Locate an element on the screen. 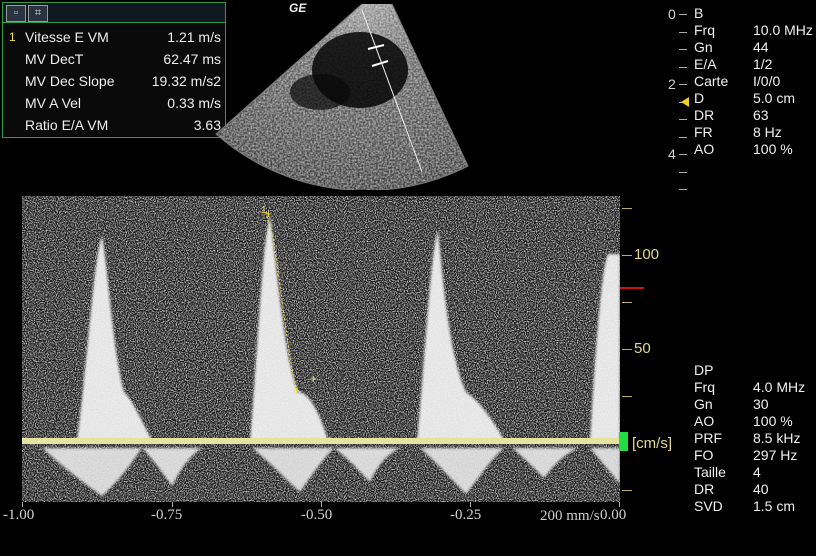 This screenshot has width=816, height=556. b-mode-param-label: FR is located at coordinates (703, 132).